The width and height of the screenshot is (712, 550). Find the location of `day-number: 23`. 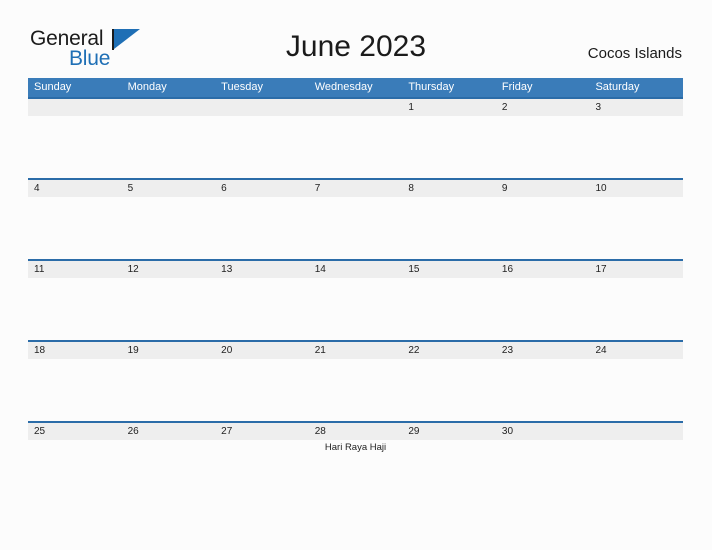

day-number: 23 is located at coordinates (507, 350).